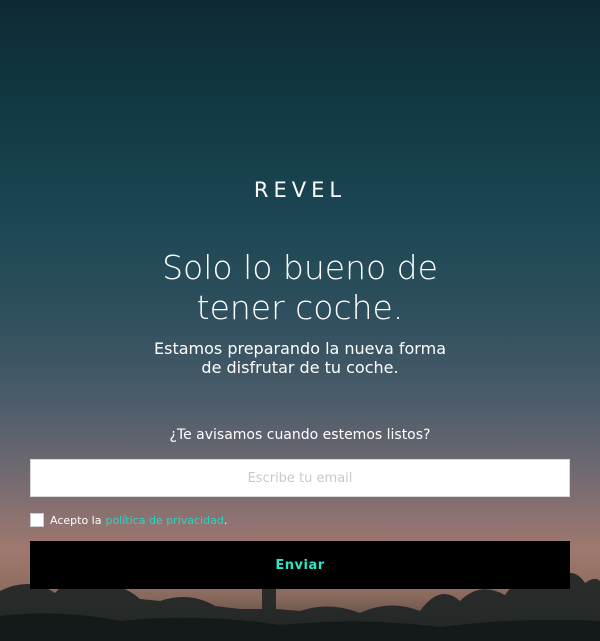 The image size is (600, 641). Describe the element at coordinates (300, 348) in the screenshot. I see `subtitle-line-1: Estamos preparando la nueva forma` at that location.